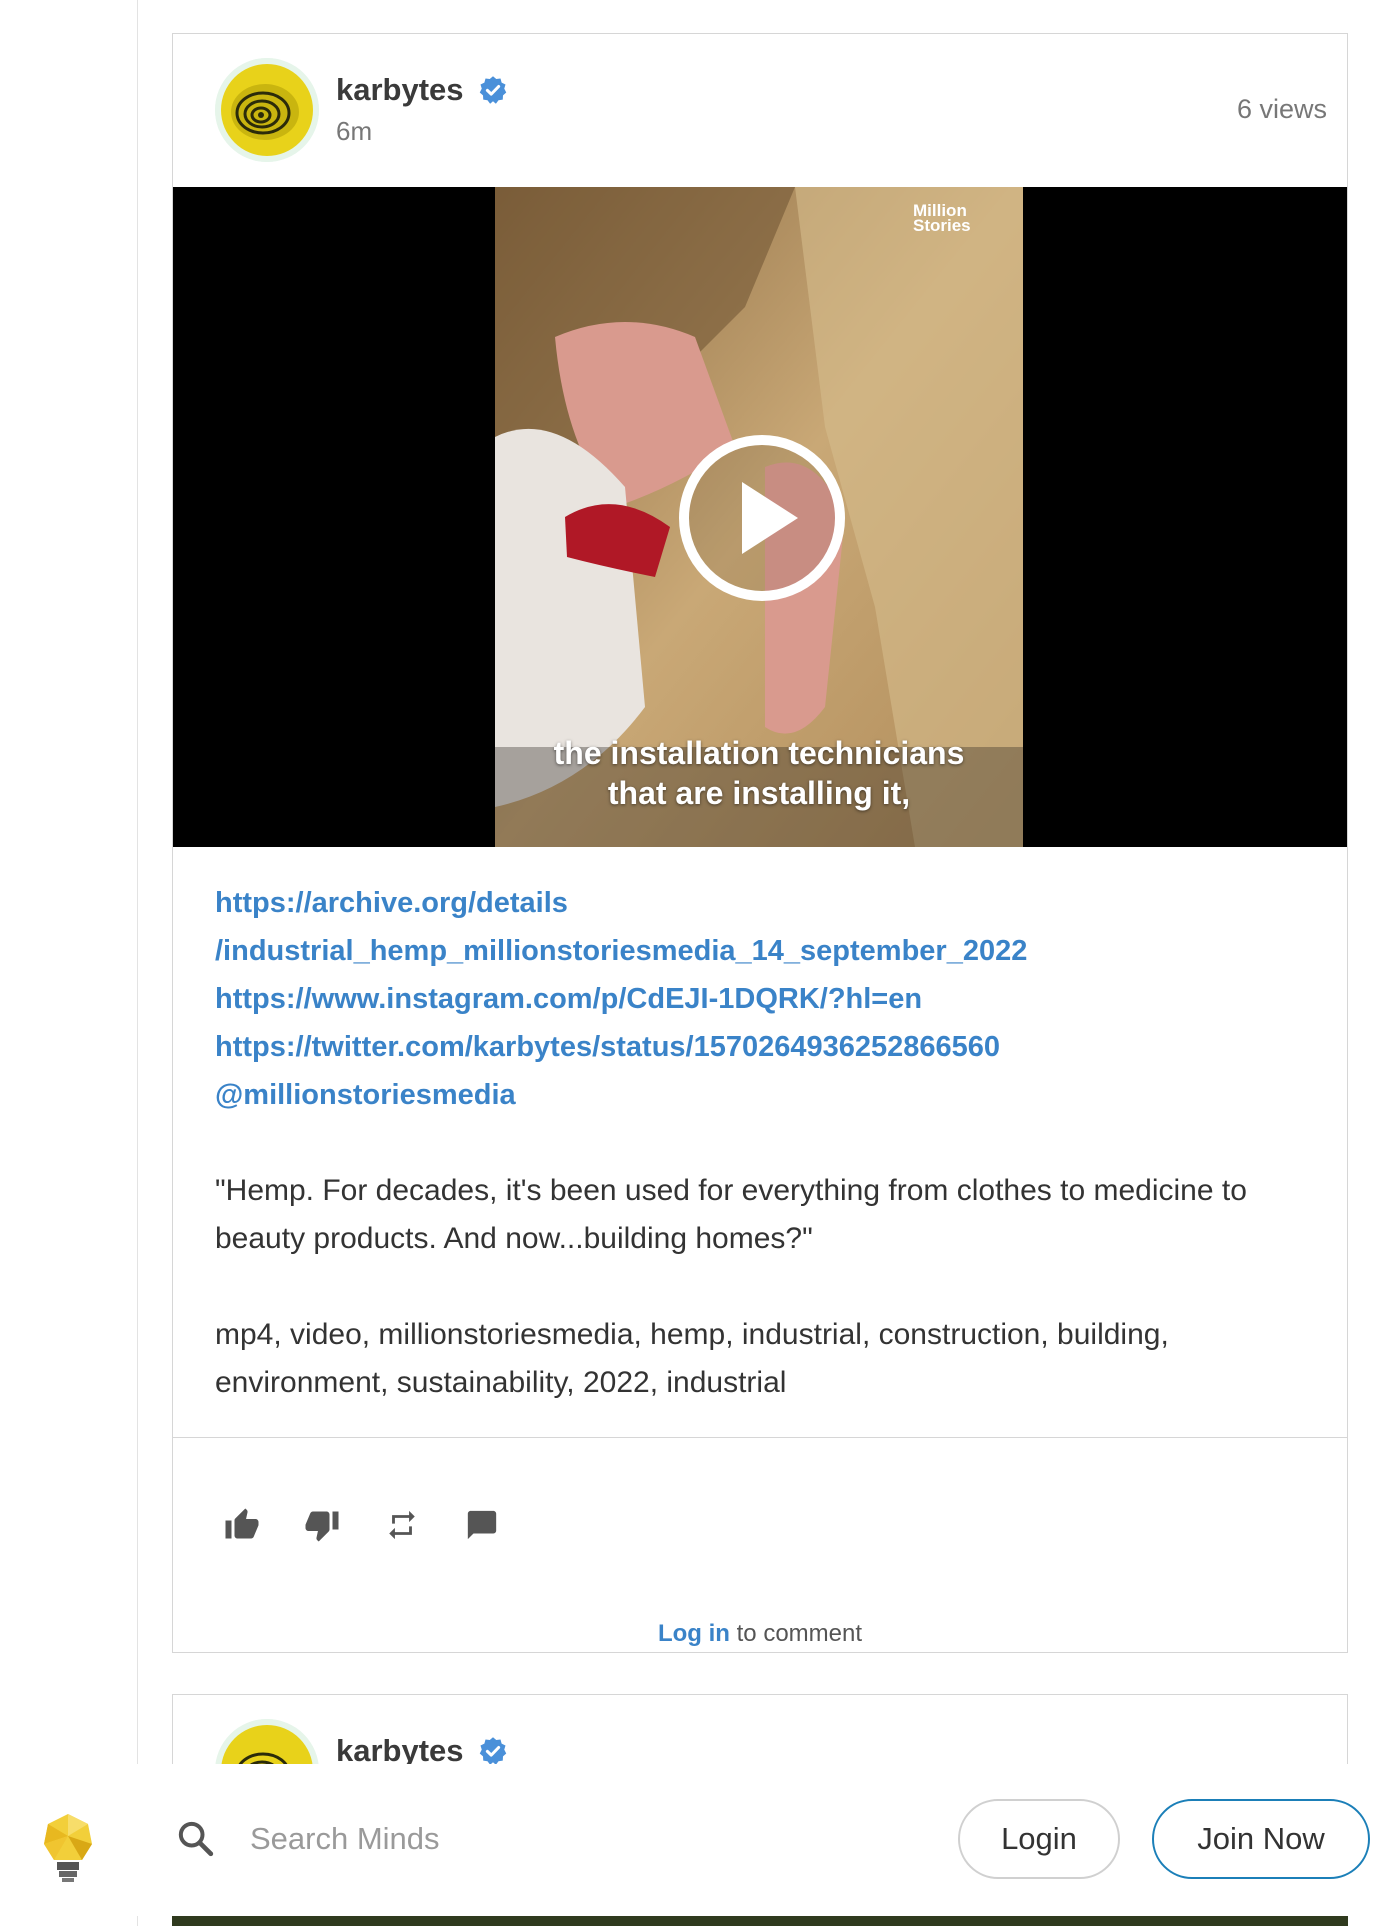  I want to click on search-input, so click(550, 1839).